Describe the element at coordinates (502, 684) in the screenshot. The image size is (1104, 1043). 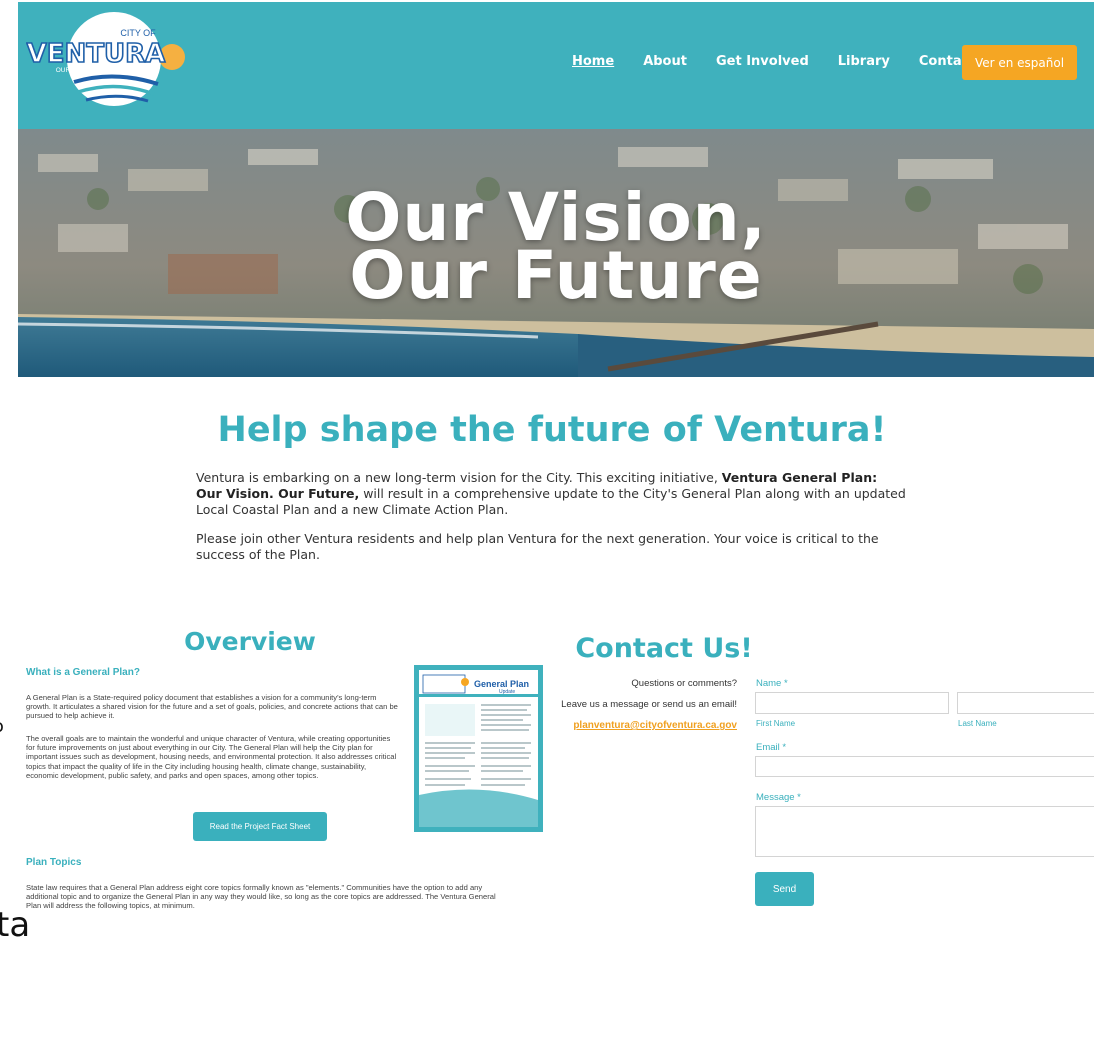
I see `fact-sheet-title: General Plan` at that location.